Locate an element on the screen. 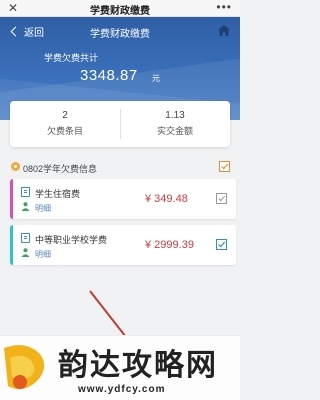  arrears-section-header: 0802学年欠费信息 is located at coordinates (120, 167).